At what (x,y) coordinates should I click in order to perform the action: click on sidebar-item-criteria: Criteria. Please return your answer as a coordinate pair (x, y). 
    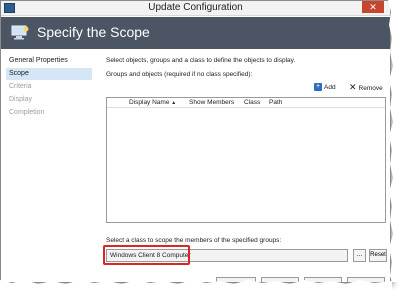
    Looking at the image, I should click on (20, 86).